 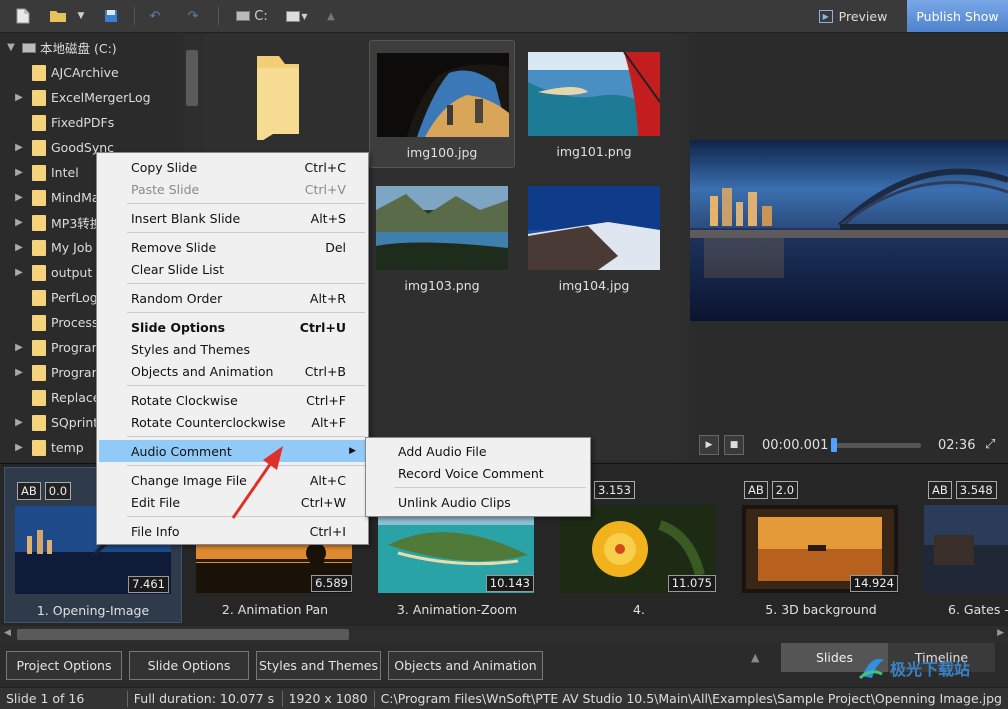 I want to click on view-mode-icon: ▼, so click(x=297, y=16).